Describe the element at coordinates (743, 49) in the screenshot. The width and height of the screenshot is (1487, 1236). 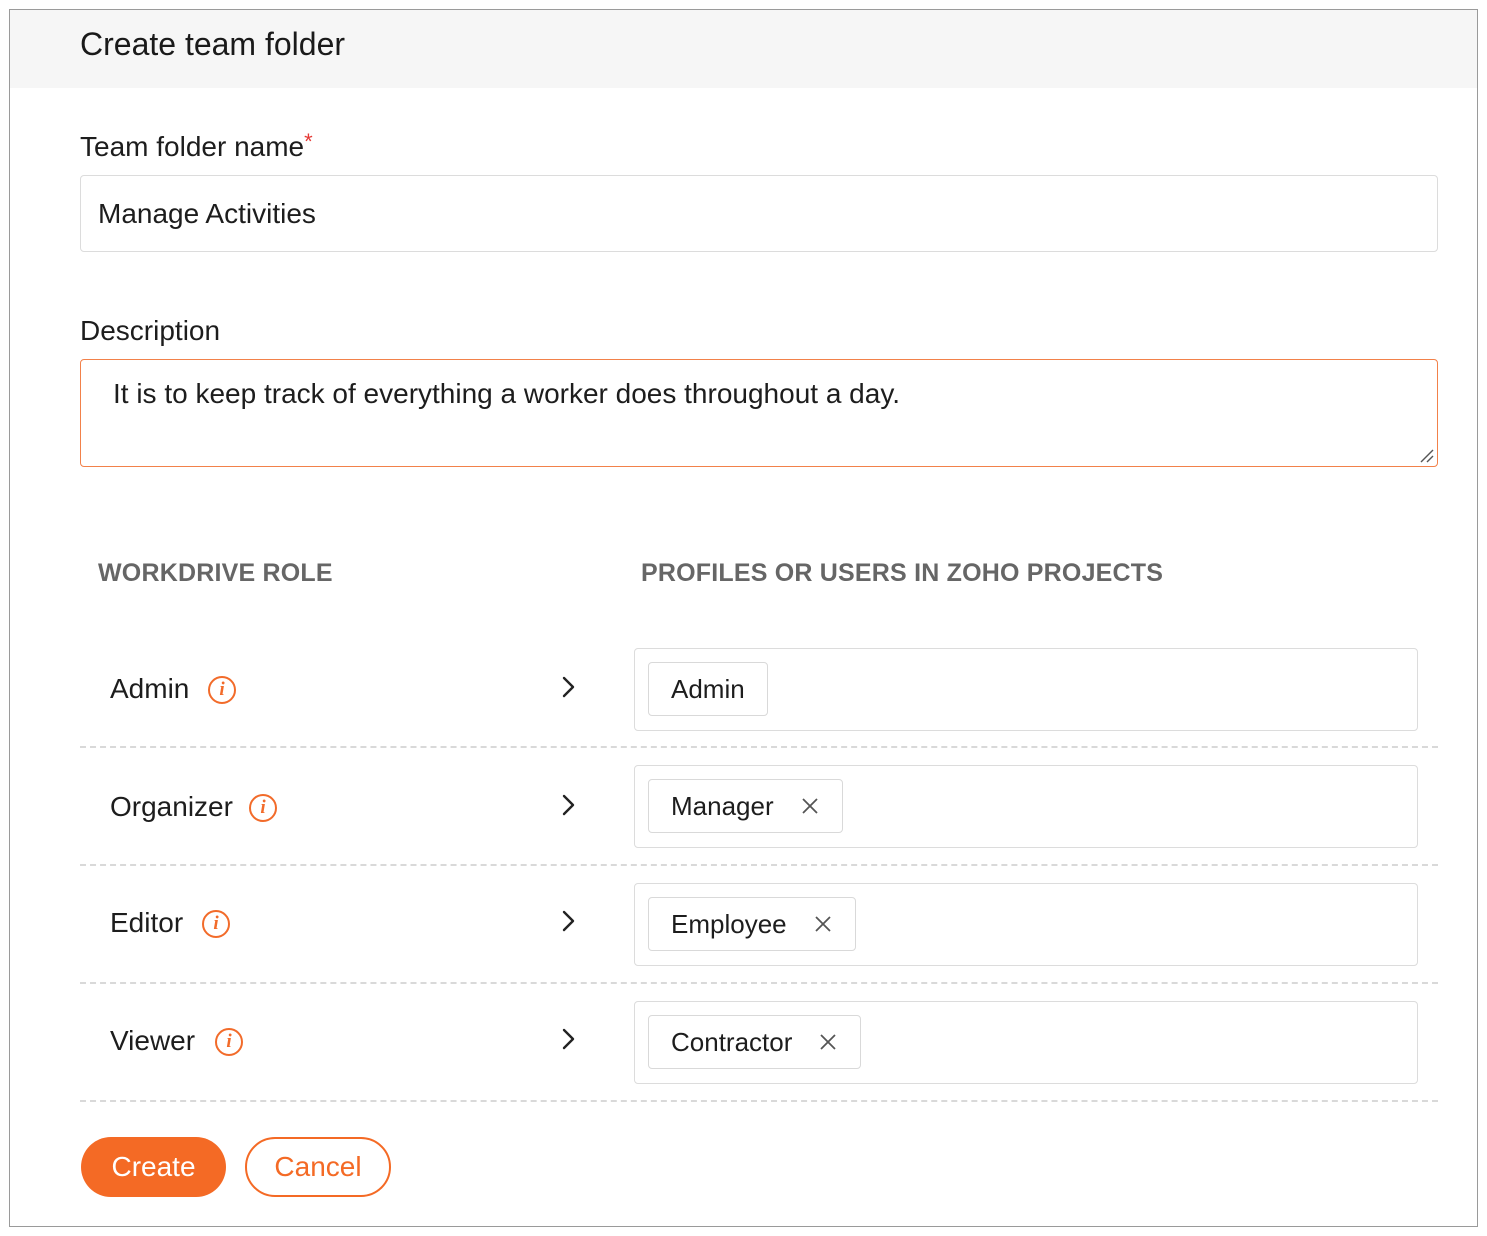
I see `dialog-header: Create team folder` at that location.